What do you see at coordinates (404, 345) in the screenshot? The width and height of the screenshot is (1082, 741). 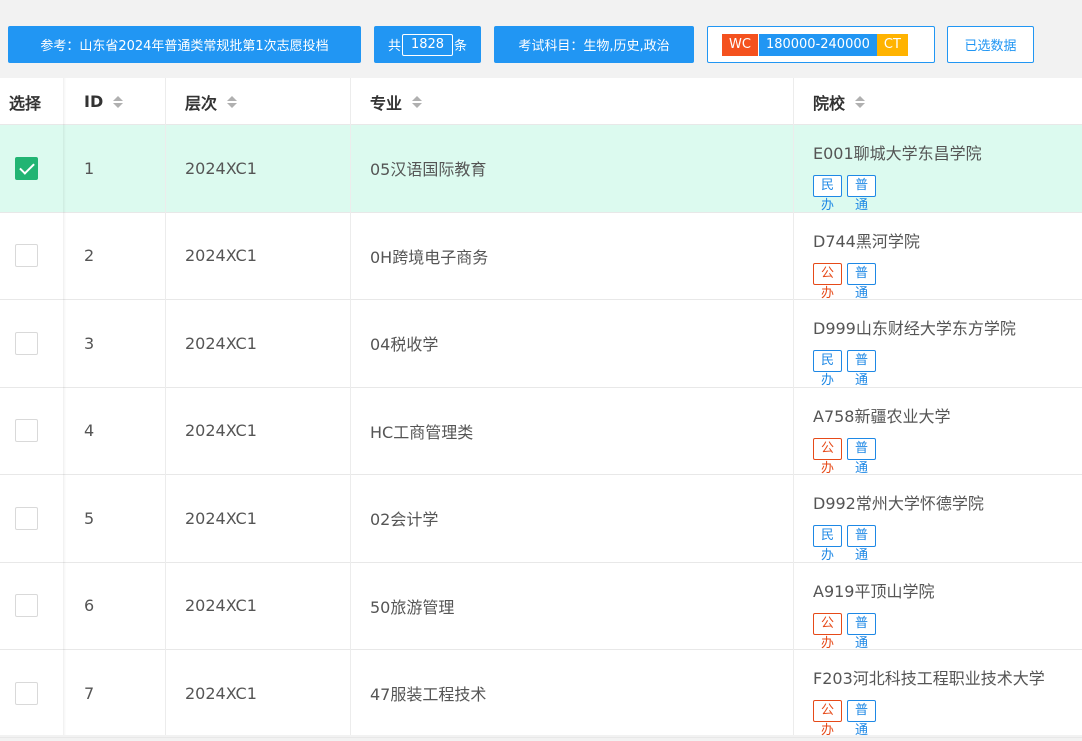 I see `major-cell: 04税收学` at bounding box center [404, 345].